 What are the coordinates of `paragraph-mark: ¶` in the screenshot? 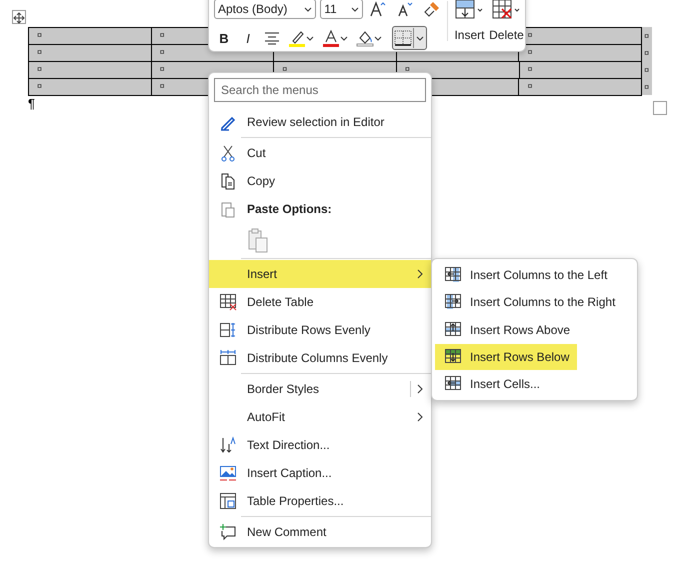 It's located at (32, 103).